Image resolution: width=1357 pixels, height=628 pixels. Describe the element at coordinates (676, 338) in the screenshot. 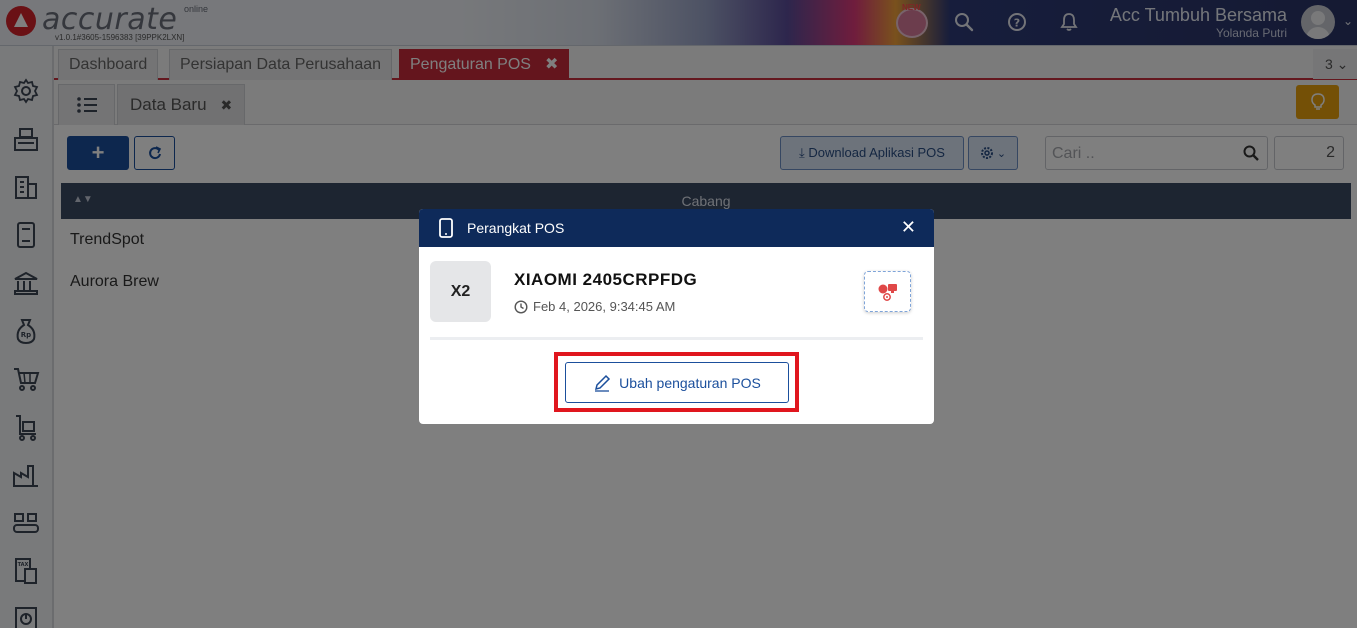

I see `divider` at that location.